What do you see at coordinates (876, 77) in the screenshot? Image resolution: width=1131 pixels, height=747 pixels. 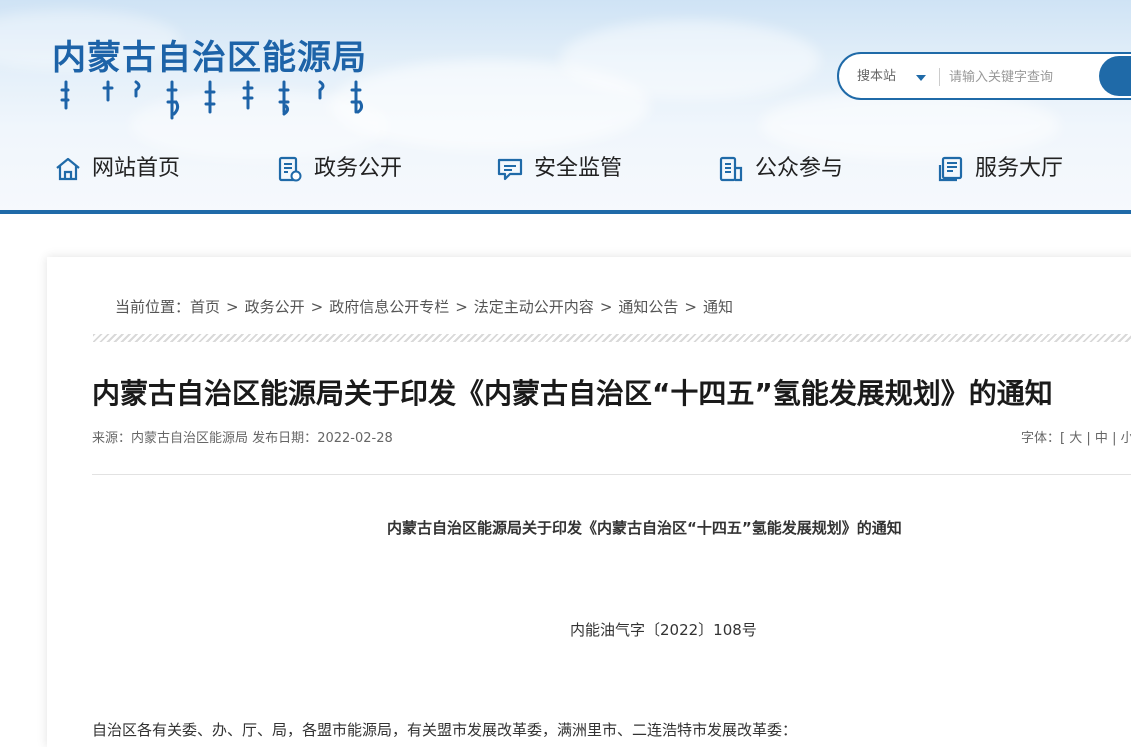 I see `search-scope-select: 搜本站` at bounding box center [876, 77].